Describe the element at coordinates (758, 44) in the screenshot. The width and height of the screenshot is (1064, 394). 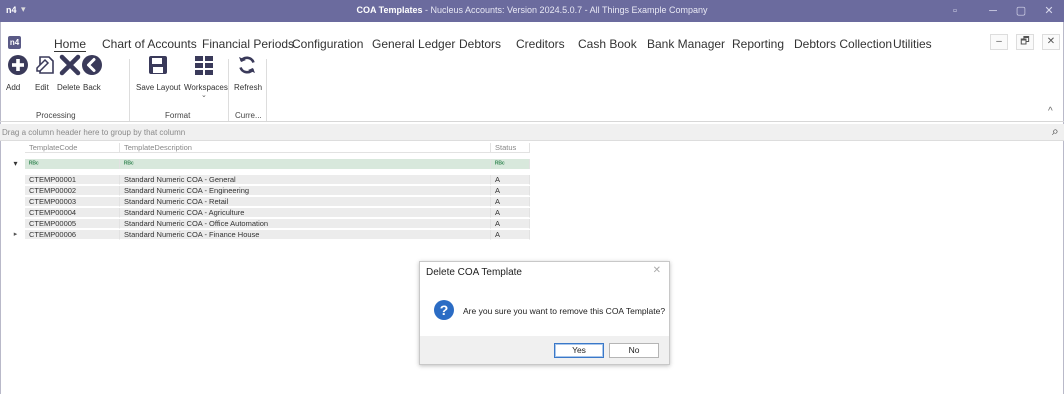
I see `tab-reporting: Reporting` at that location.